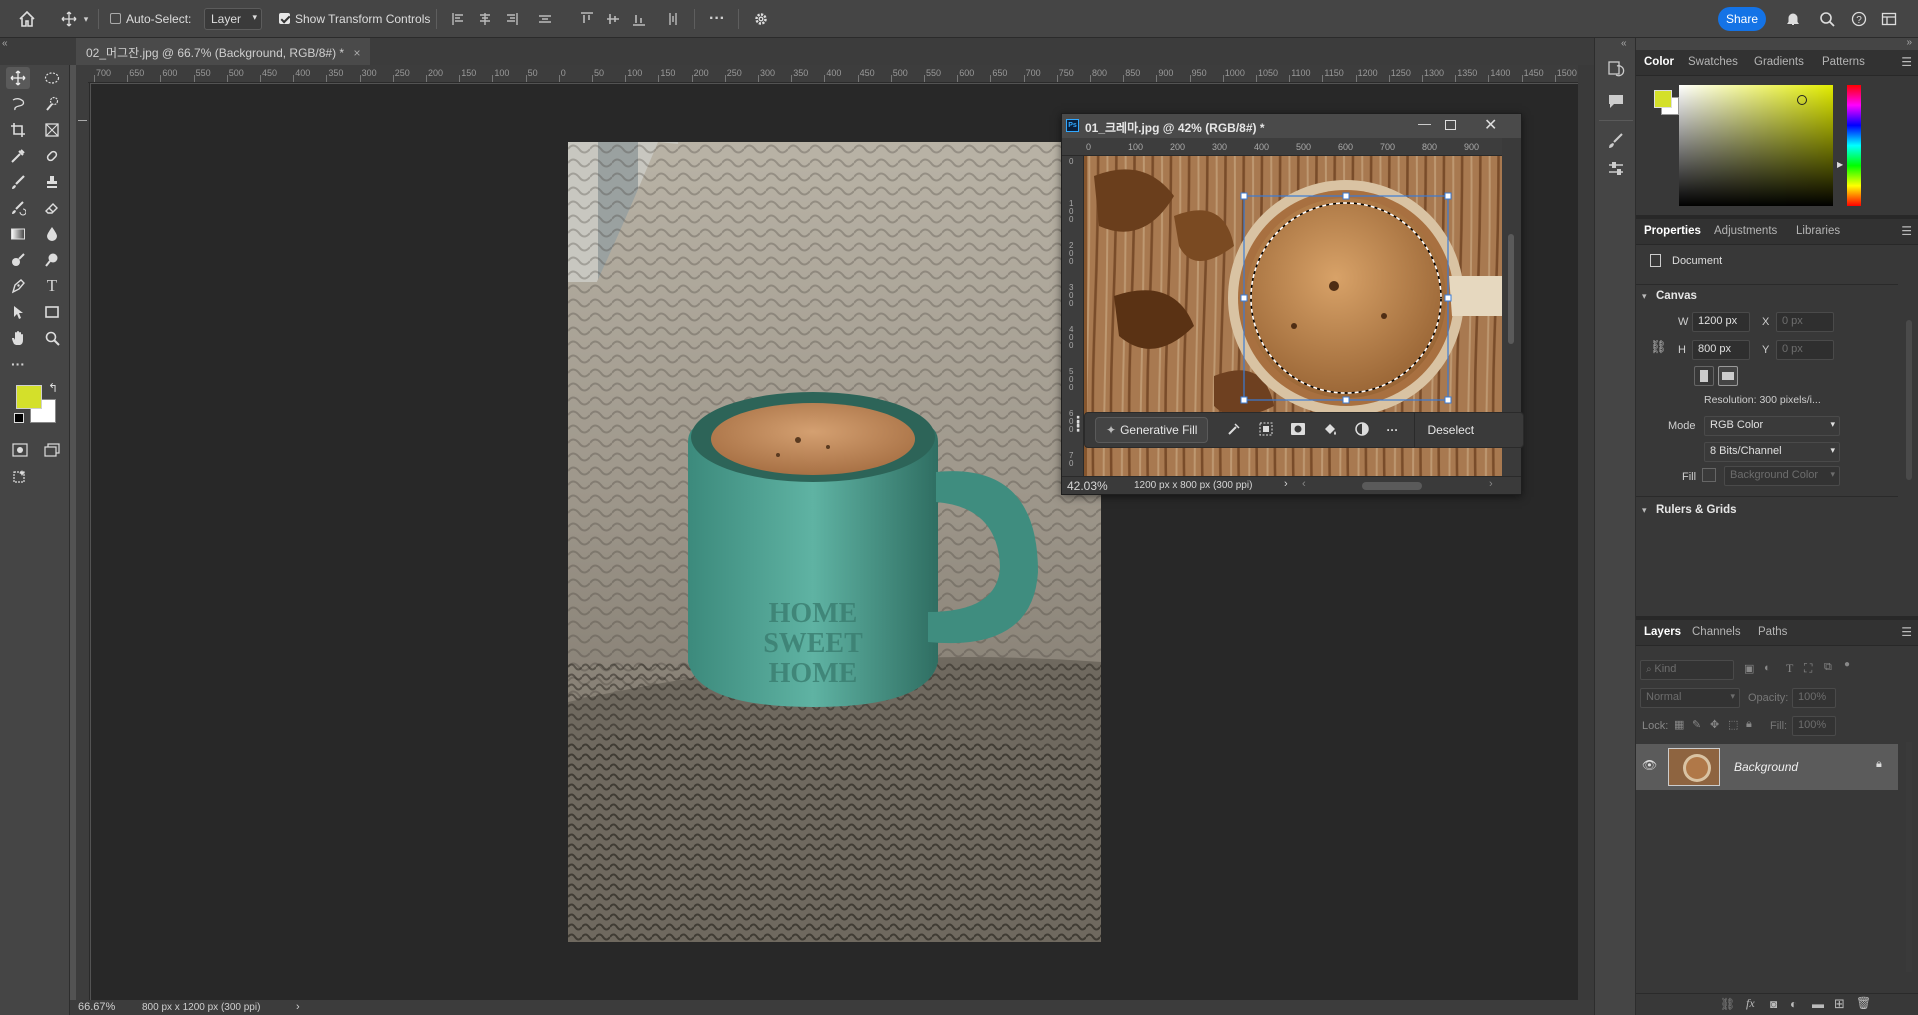 The image size is (1918, 1015). I want to click on horizontal-scroll-thumb, so click(1392, 486).